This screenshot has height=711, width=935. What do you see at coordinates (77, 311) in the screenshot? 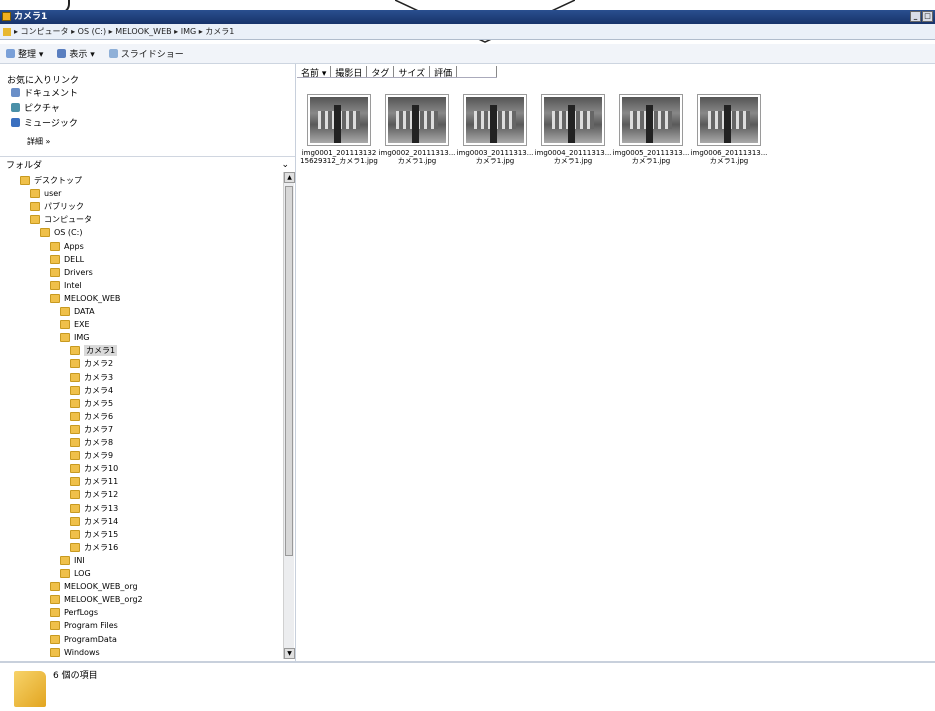
I see `tree-node: DATA` at bounding box center [77, 311].